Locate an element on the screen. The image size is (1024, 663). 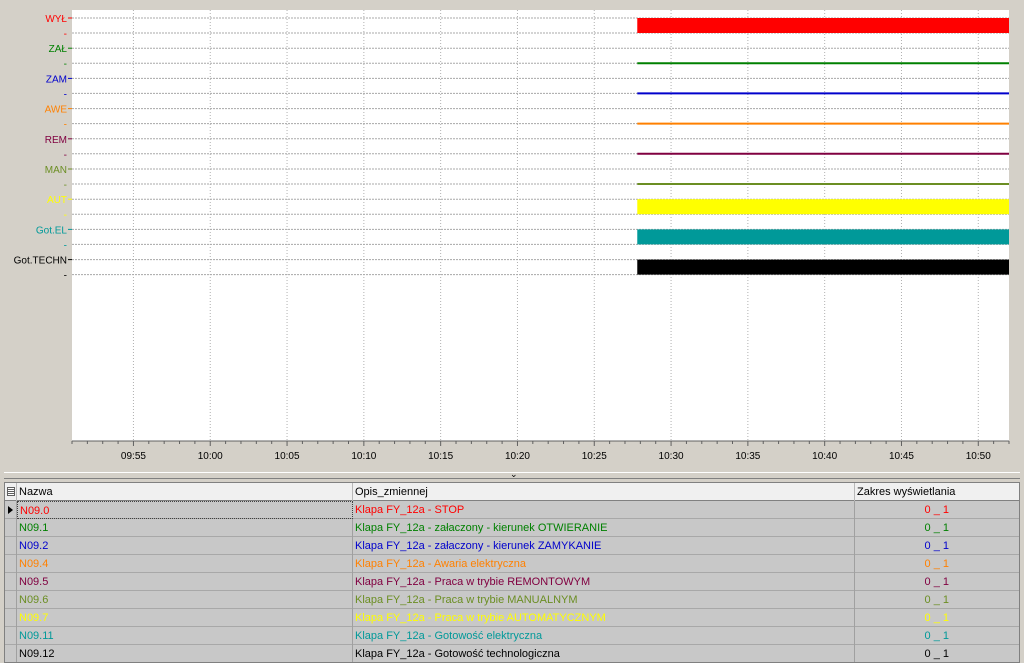
channel-label: REM is located at coordinates (56, 140).